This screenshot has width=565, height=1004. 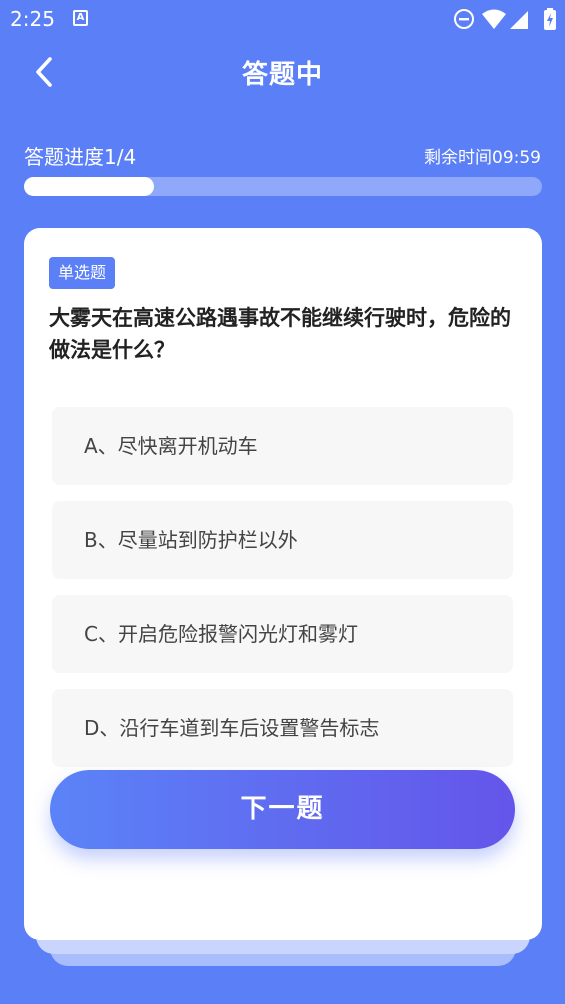 What do you see at coordinates (282, 19) in the screenshot?
I see `status-bar: 2:25 A` at bounding box center [282, 19].